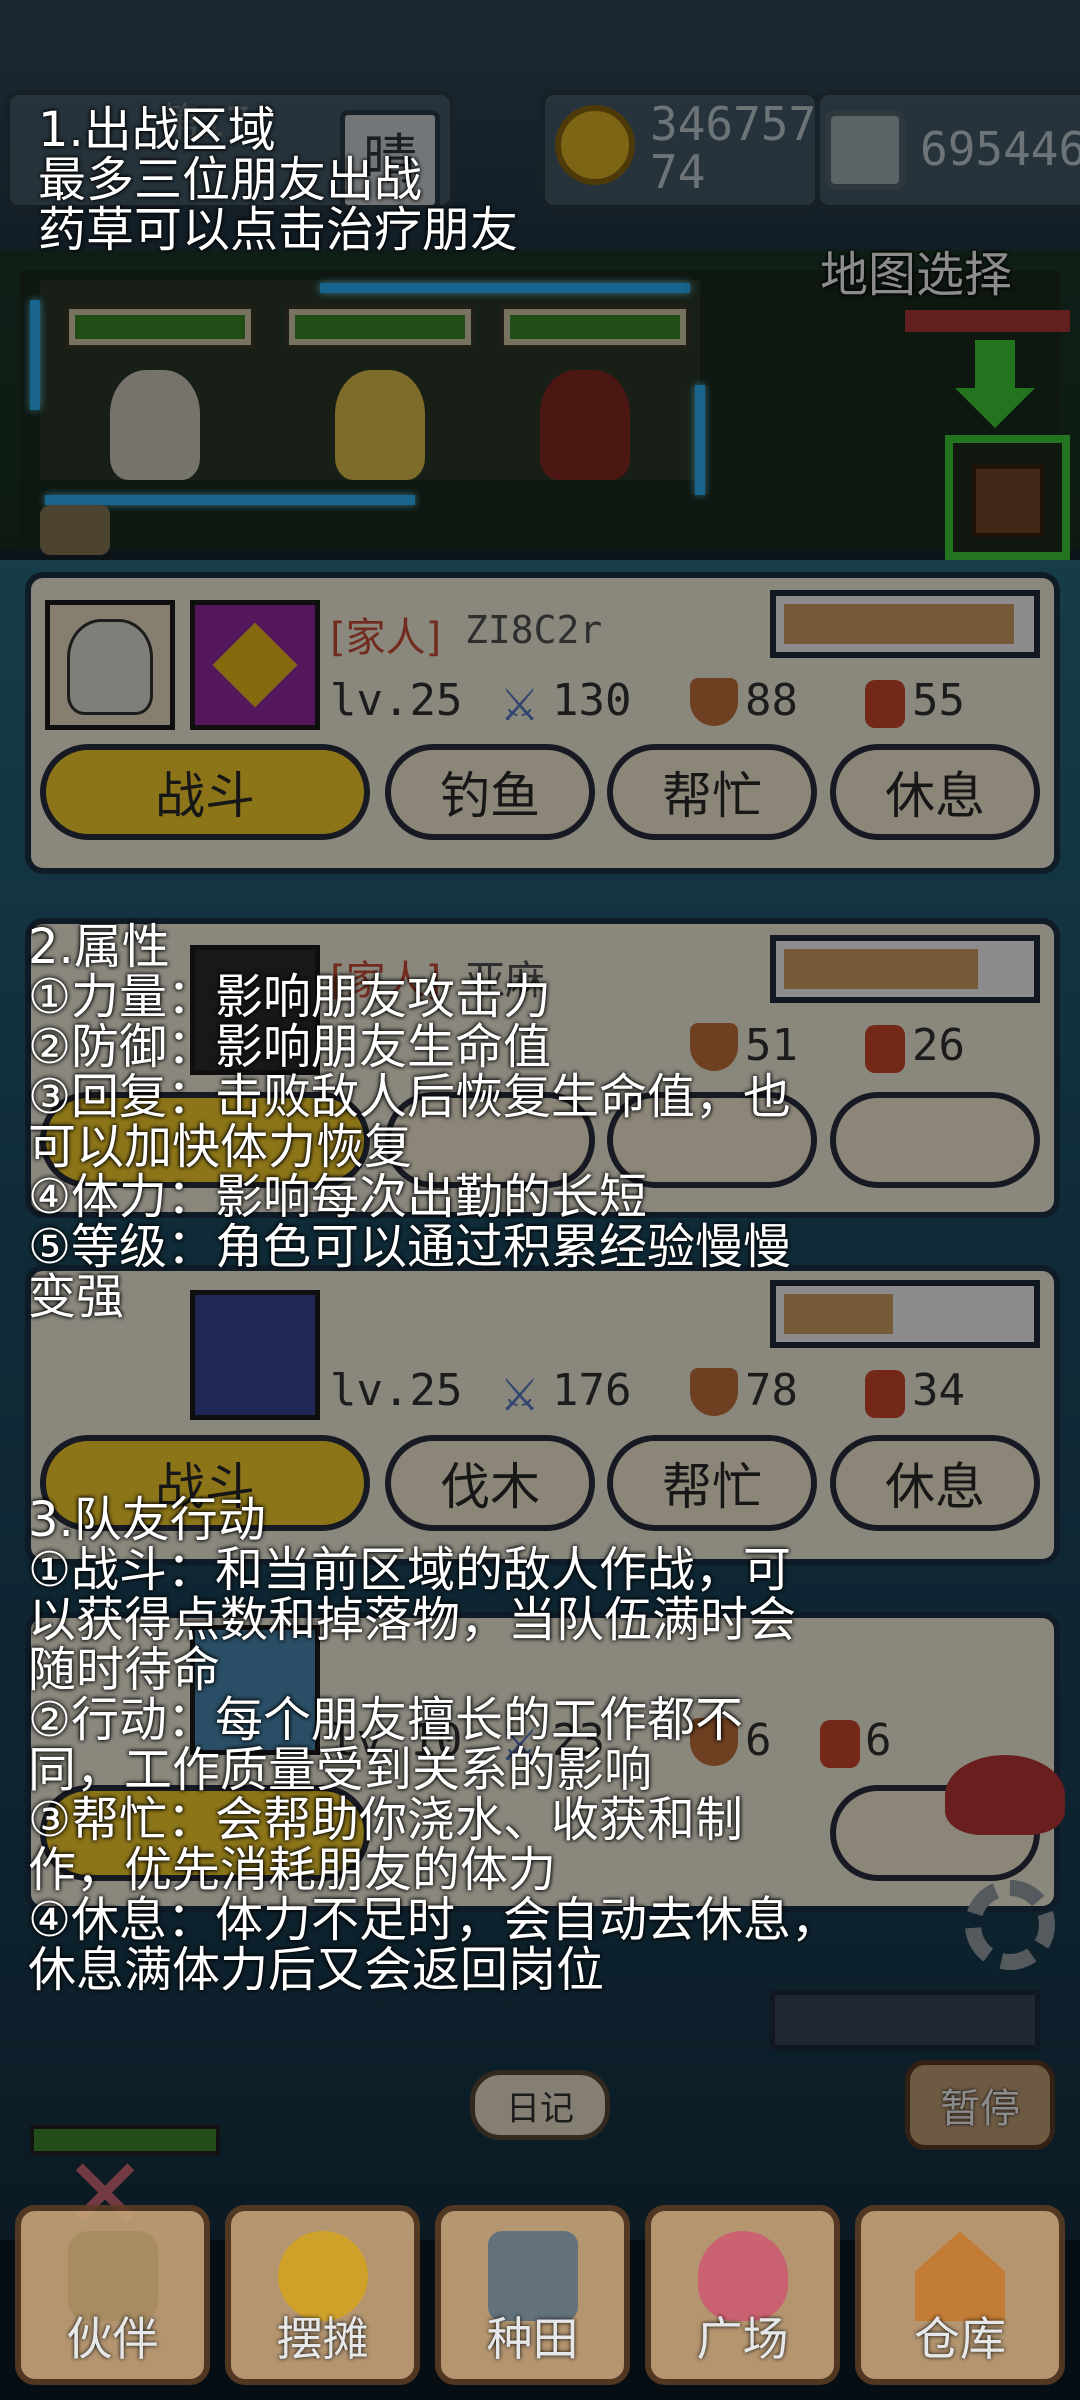 The height and width of the screenshot is (2400, 1080). I want to click on nav-warehouse: 仓库, so click(960, 2295).